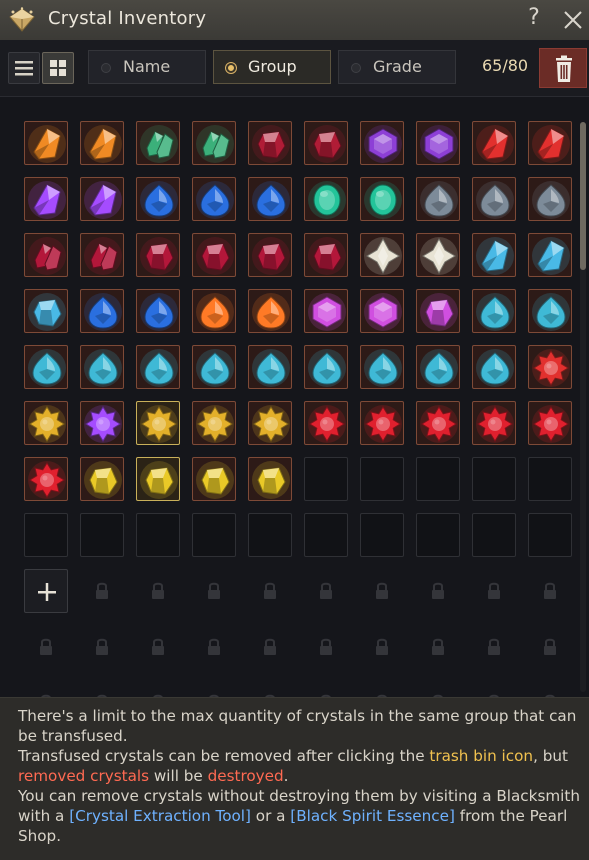  Describe the element at coordinates (372, 816) in the screenshot. I see `black-spirit-essence-link: [Black Spirit Essence]` at that location.